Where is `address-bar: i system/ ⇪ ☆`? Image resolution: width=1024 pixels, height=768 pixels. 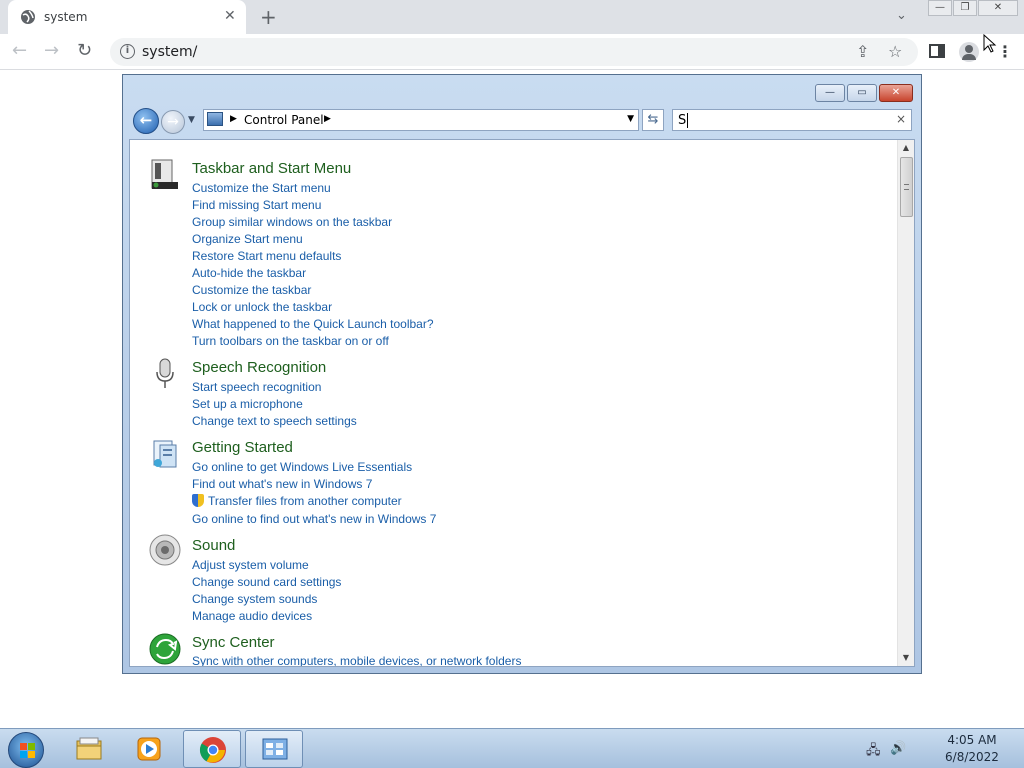 address-bar: i system/ ⇪ ☆ is located at coordinates (514, 52).